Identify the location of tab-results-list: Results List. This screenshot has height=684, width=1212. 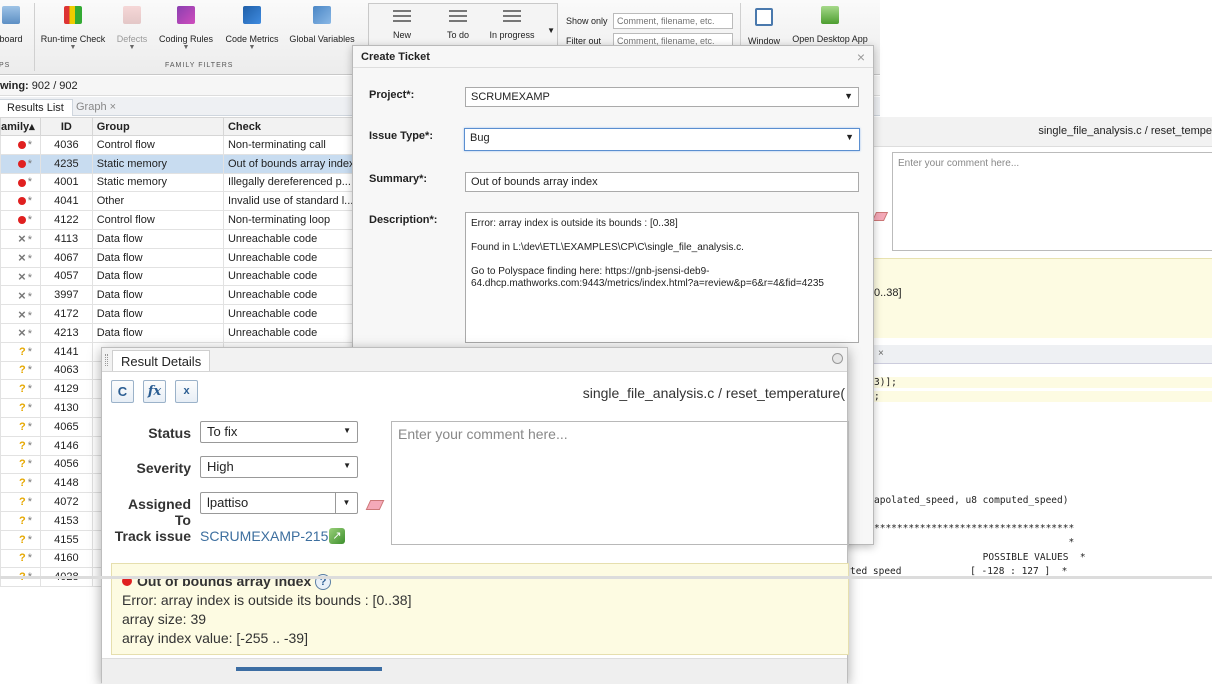
(36, 107).